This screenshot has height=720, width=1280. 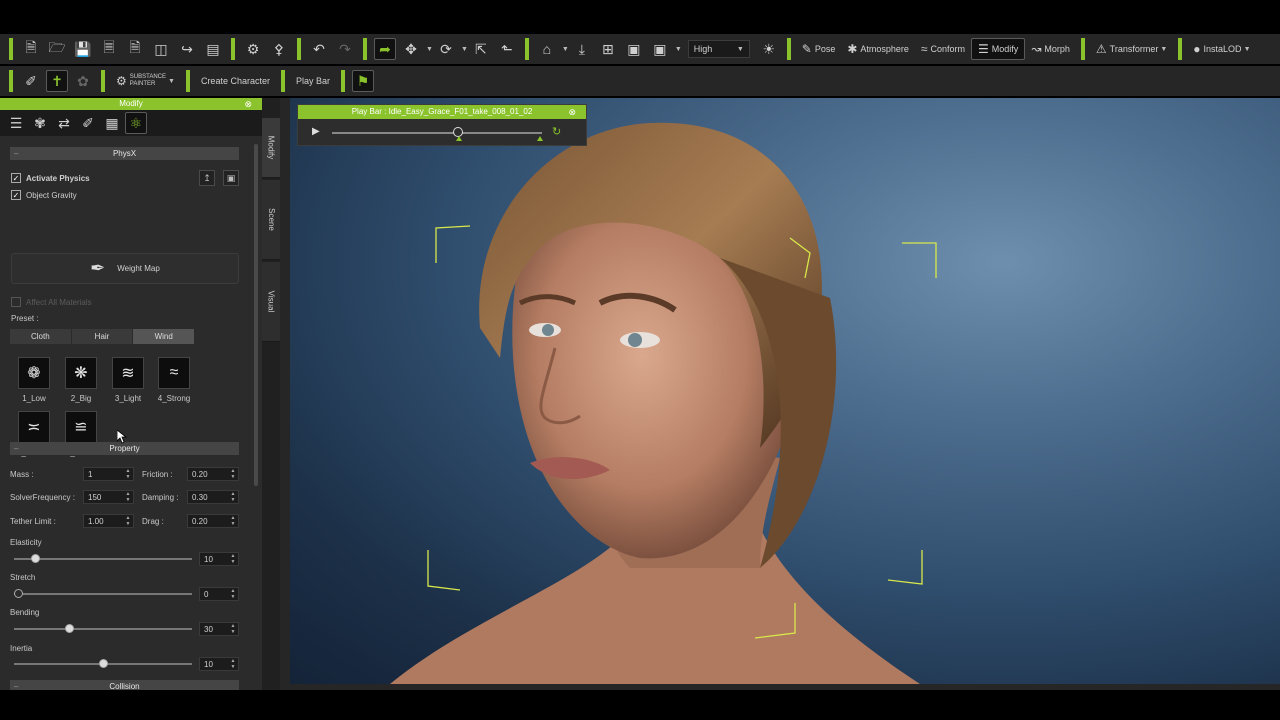 What do you see at coordinates (998, 49) in the screenshot?
I see `modify-button: ☰ Modify` at bounding box center [998, 49].